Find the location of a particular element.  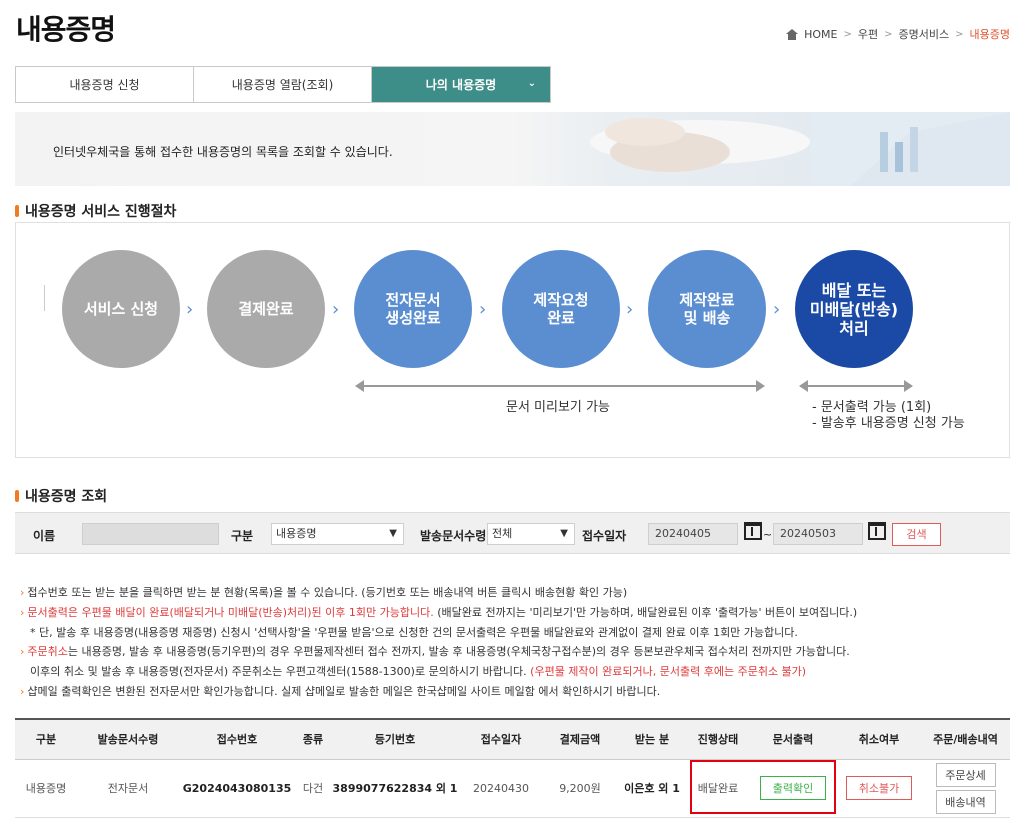

step-delivery-processed: 배달 또는 미배달(반송) 처리 is located at coordinates (854, 309).